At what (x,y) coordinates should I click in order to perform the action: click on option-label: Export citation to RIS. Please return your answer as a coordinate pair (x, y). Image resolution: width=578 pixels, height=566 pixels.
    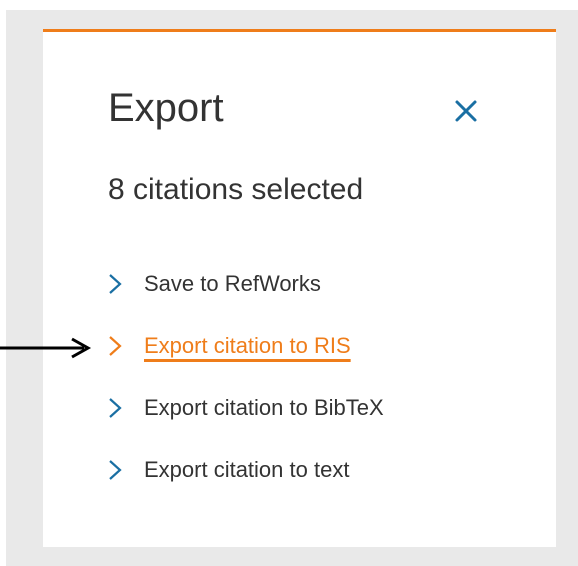
    Looking at the image, I should click on (247, 345).